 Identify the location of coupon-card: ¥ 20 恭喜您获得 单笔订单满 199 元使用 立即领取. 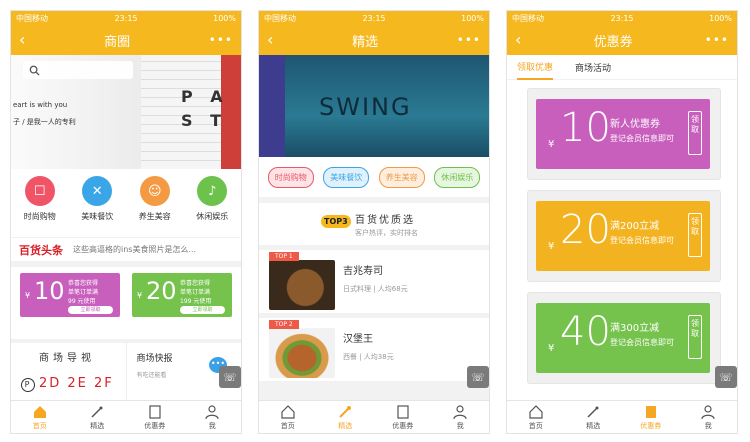
(182, 295).